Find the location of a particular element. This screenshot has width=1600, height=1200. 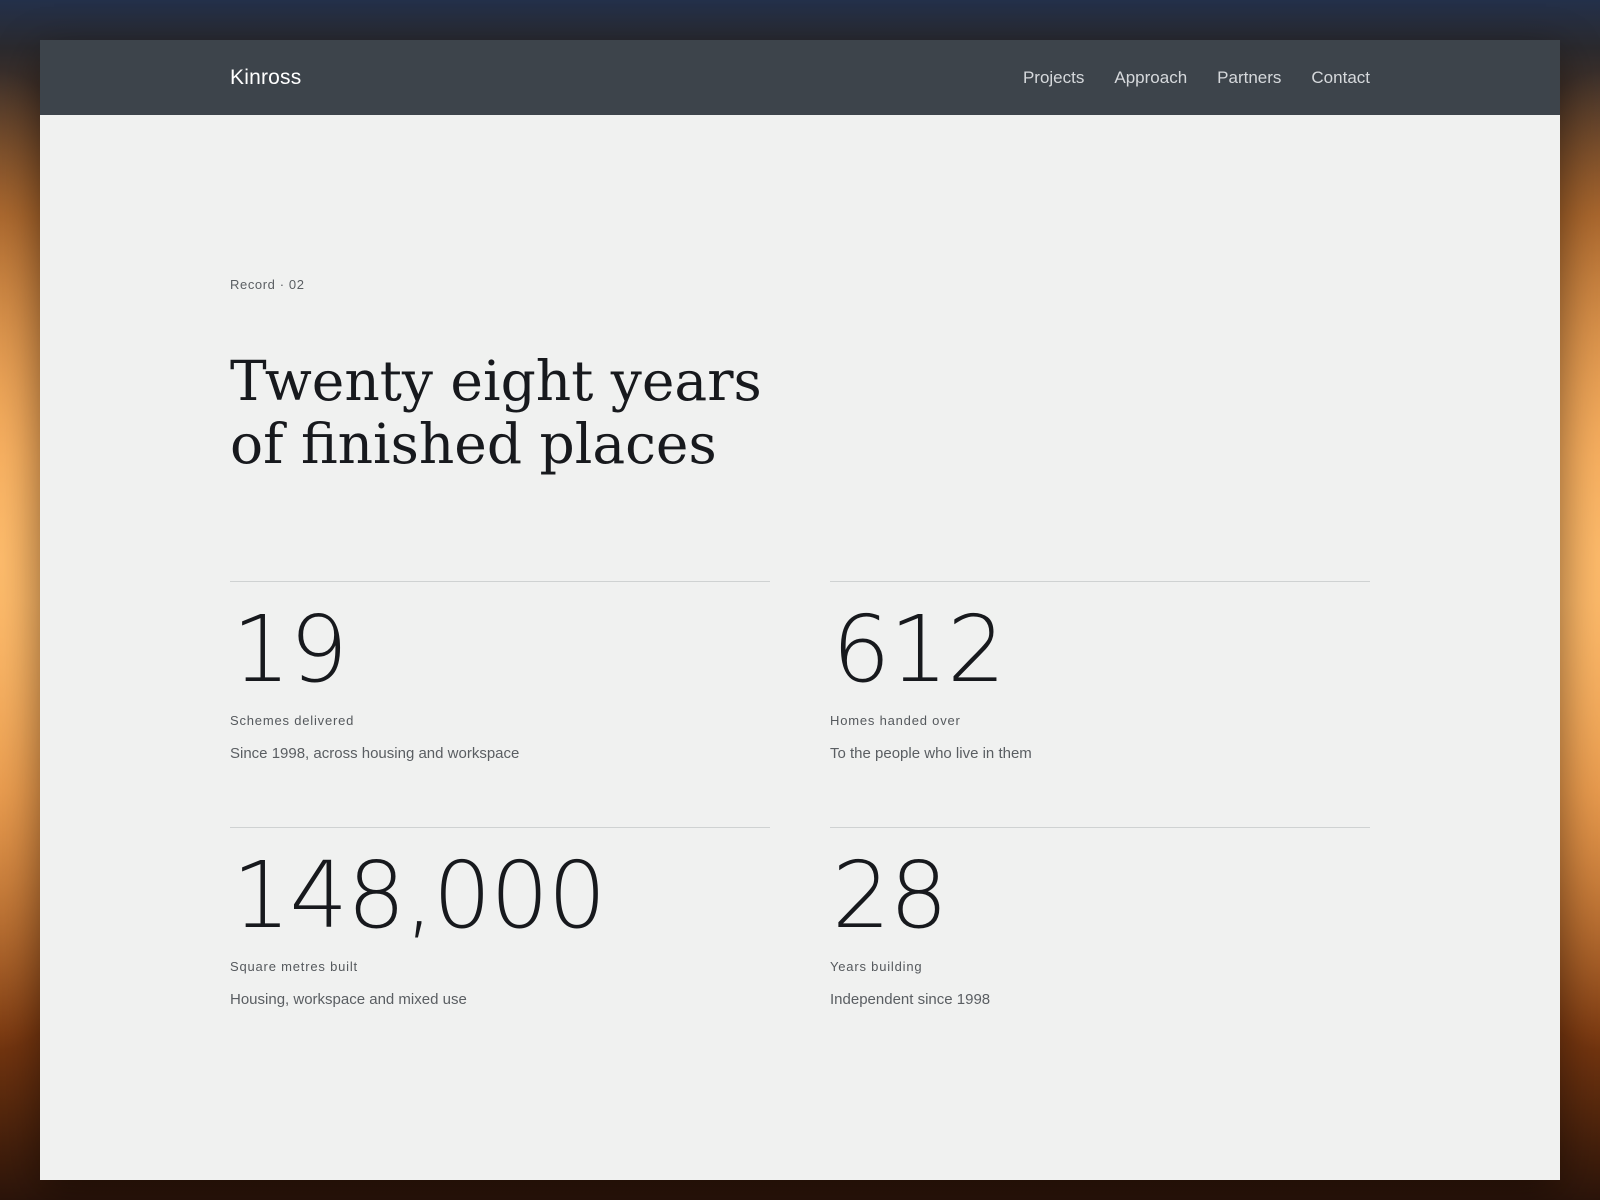

stat-value: 612 is located at coordinates (919, 649).